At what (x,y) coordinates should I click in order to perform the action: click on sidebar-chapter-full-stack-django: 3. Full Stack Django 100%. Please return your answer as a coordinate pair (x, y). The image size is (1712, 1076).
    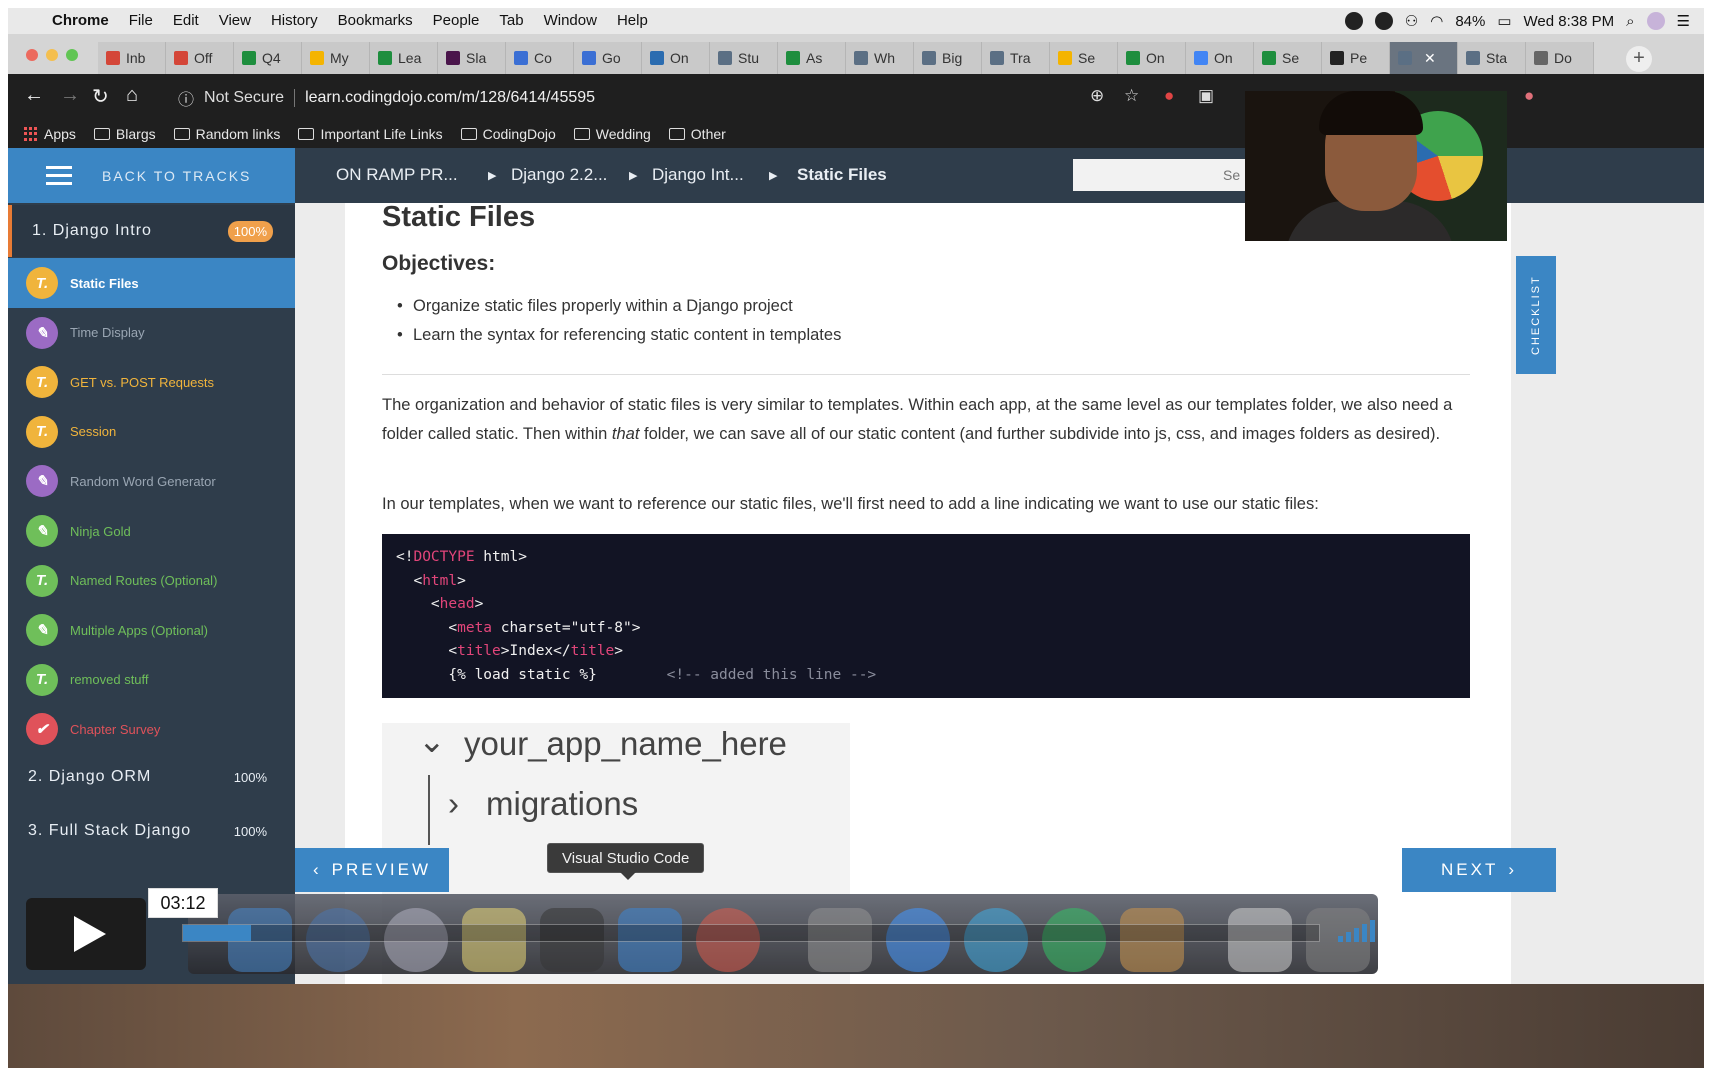
    Looking at the image, I should click on (151, 831).